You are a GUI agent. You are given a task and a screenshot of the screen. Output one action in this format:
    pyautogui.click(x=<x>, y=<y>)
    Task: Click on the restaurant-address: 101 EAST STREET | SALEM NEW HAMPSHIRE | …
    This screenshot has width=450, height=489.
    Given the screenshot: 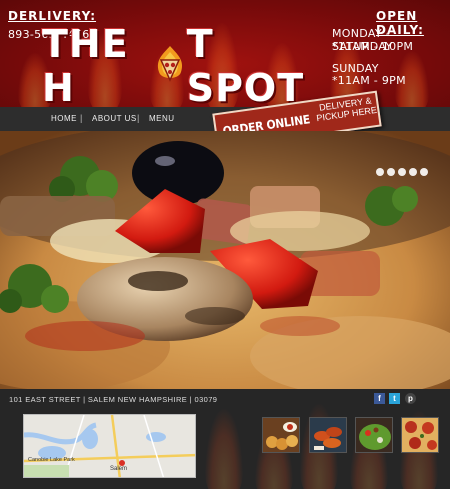 What is the action you would take?
    pyautogui.click(x=113, y=399)
    